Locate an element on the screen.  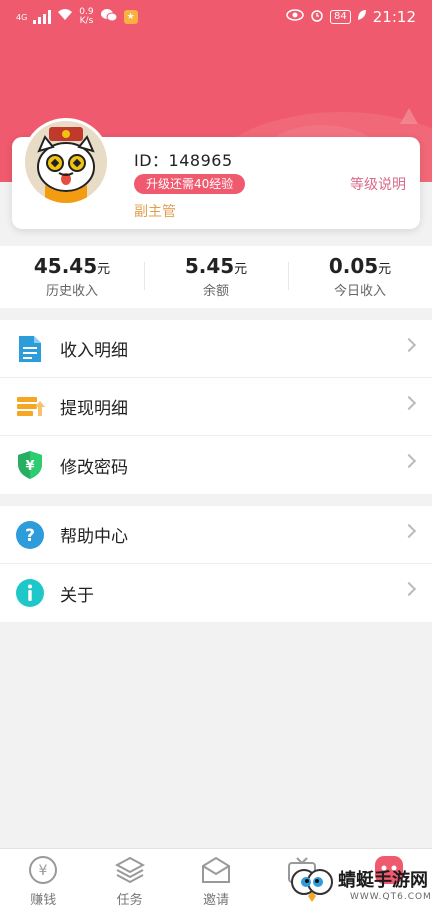
menu-item-label: 收入明细 is located at coordinates (94, 351).